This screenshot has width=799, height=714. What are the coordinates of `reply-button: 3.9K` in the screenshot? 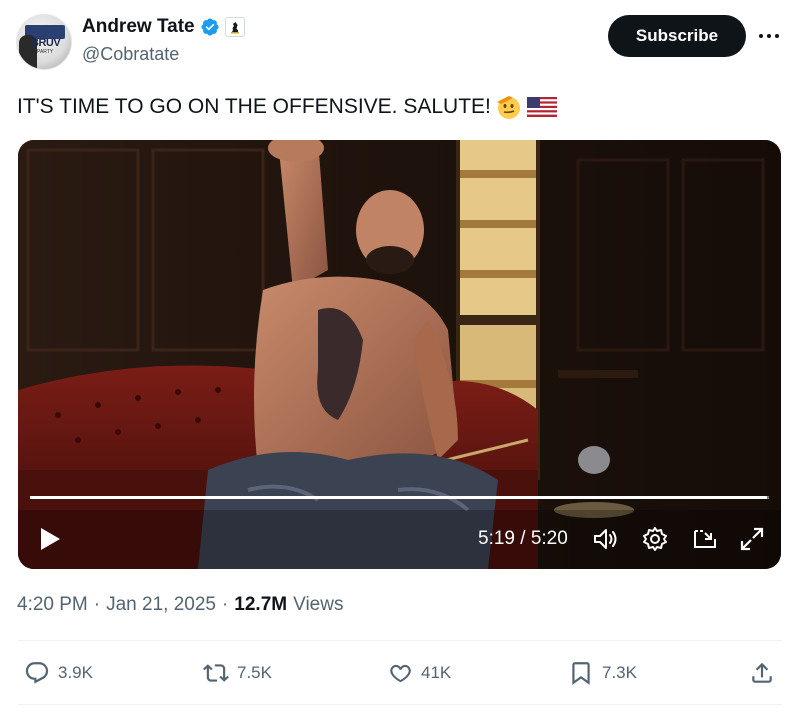 It's located at (58, 673).